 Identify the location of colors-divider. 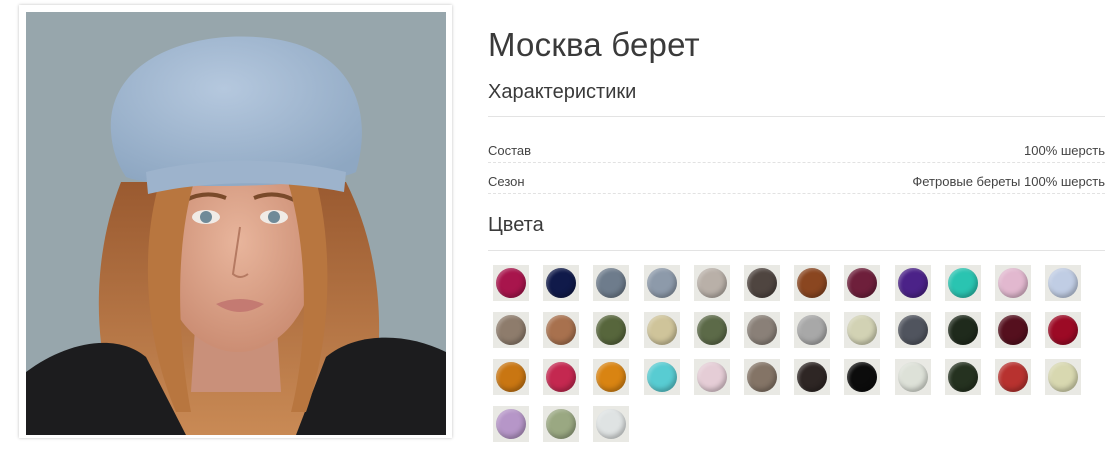
(796, 250).